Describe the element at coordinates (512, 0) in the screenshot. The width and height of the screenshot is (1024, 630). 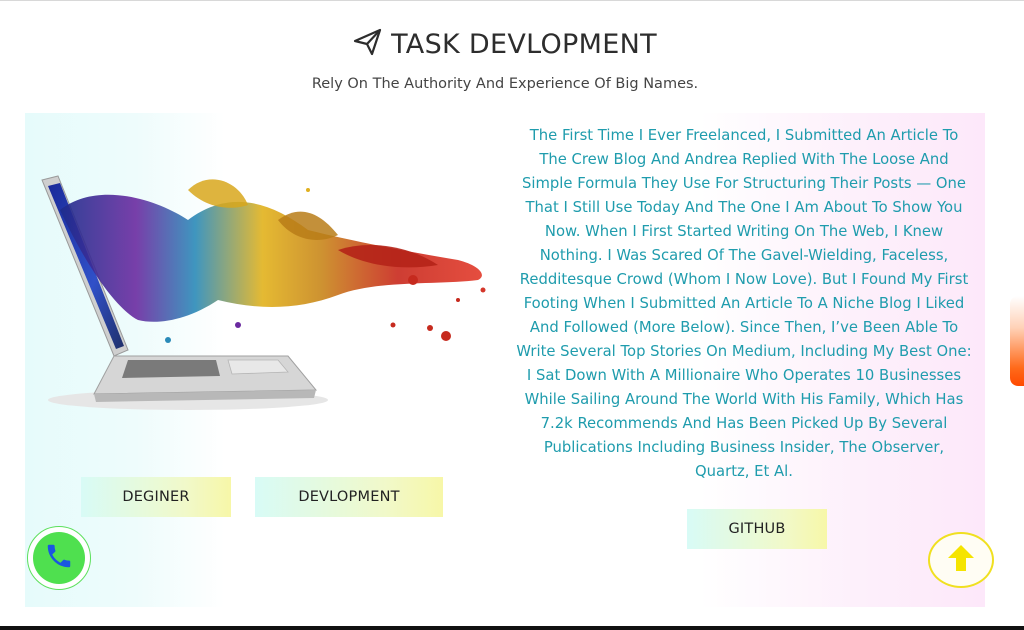
I see `top-divider` at that location.